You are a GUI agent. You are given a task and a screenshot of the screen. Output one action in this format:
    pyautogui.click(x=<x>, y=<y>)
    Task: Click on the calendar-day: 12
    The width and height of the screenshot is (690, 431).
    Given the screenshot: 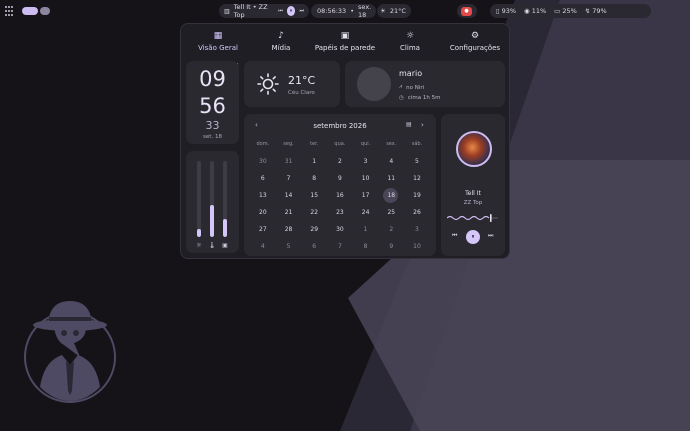 What is the action you would take?
    pyautogui.click(x=417, y=178)
    